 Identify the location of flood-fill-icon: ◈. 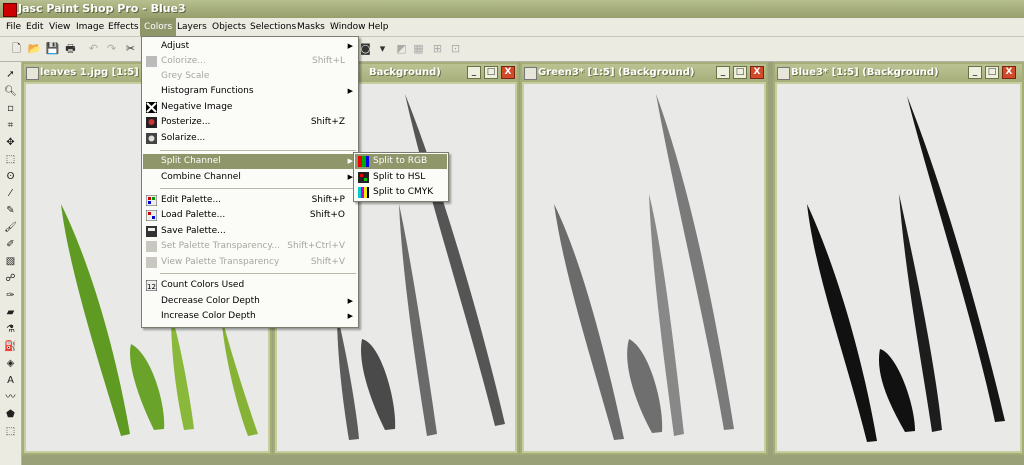
(10, 364).